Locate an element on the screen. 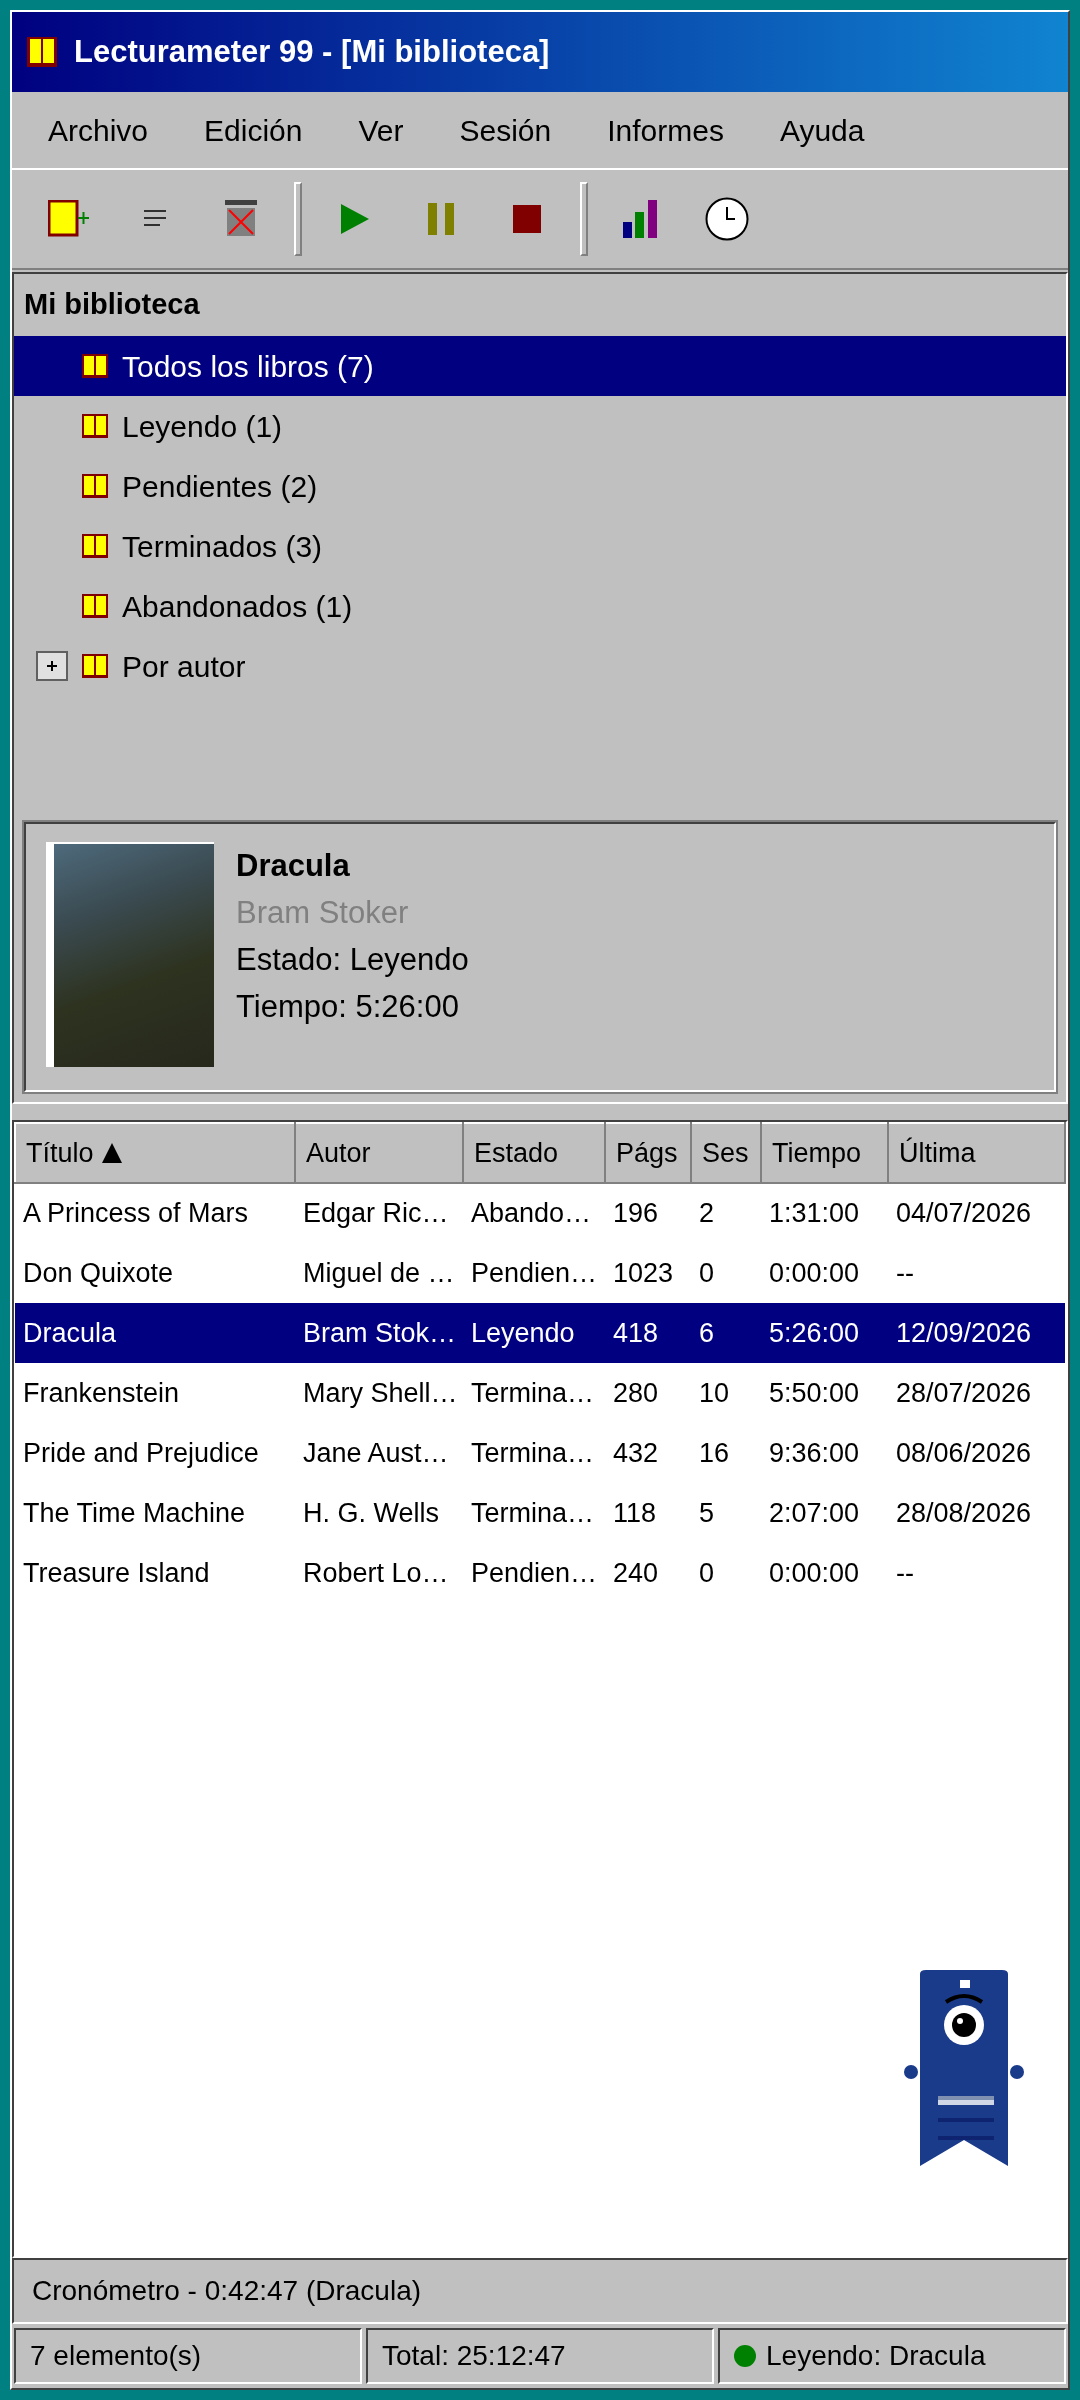 The height and width of the screenshot is (2400, 1080). column-header: Tiempo is located at coordinates (824, 1153).